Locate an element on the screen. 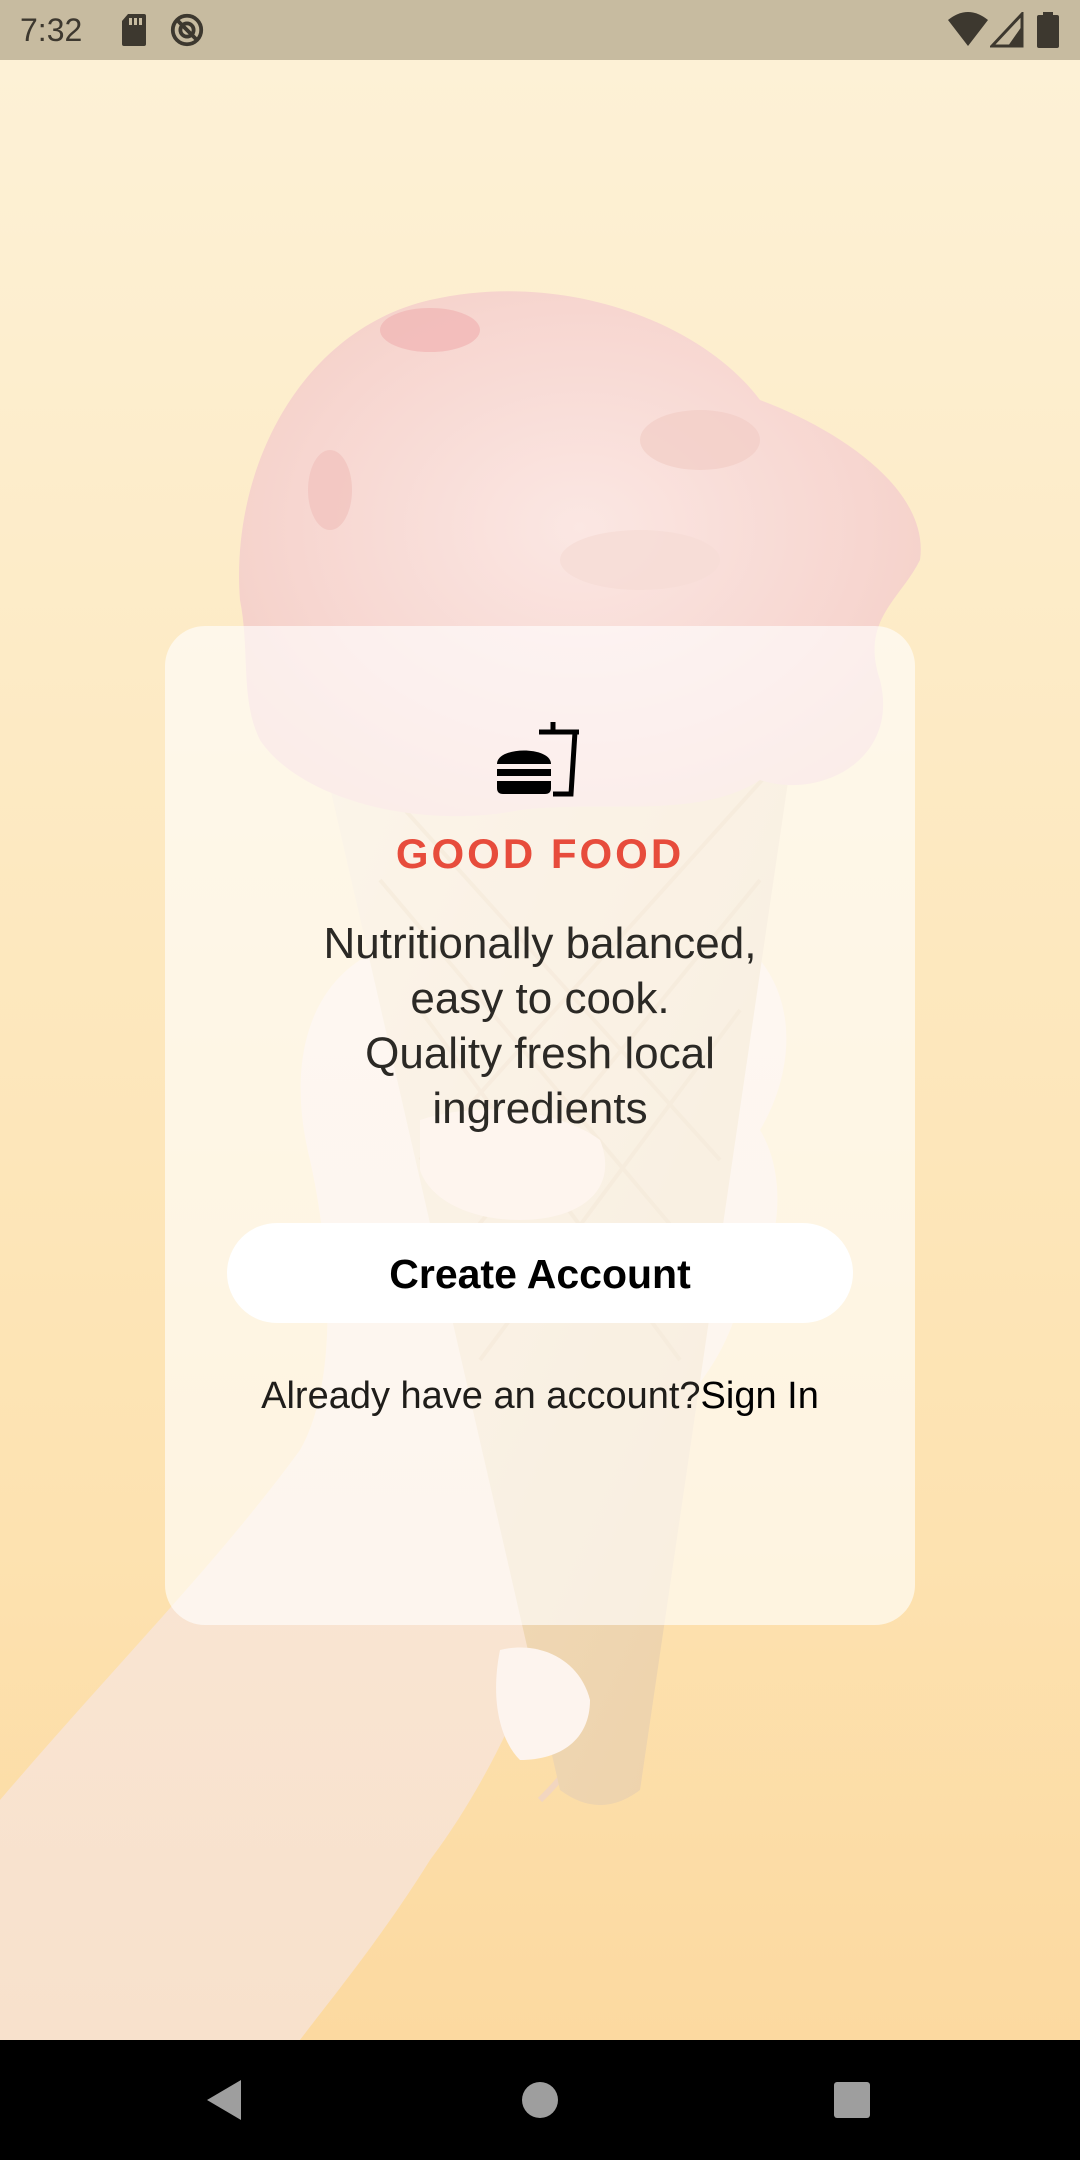  navigation-bar is located at coordinates (540, 2100).